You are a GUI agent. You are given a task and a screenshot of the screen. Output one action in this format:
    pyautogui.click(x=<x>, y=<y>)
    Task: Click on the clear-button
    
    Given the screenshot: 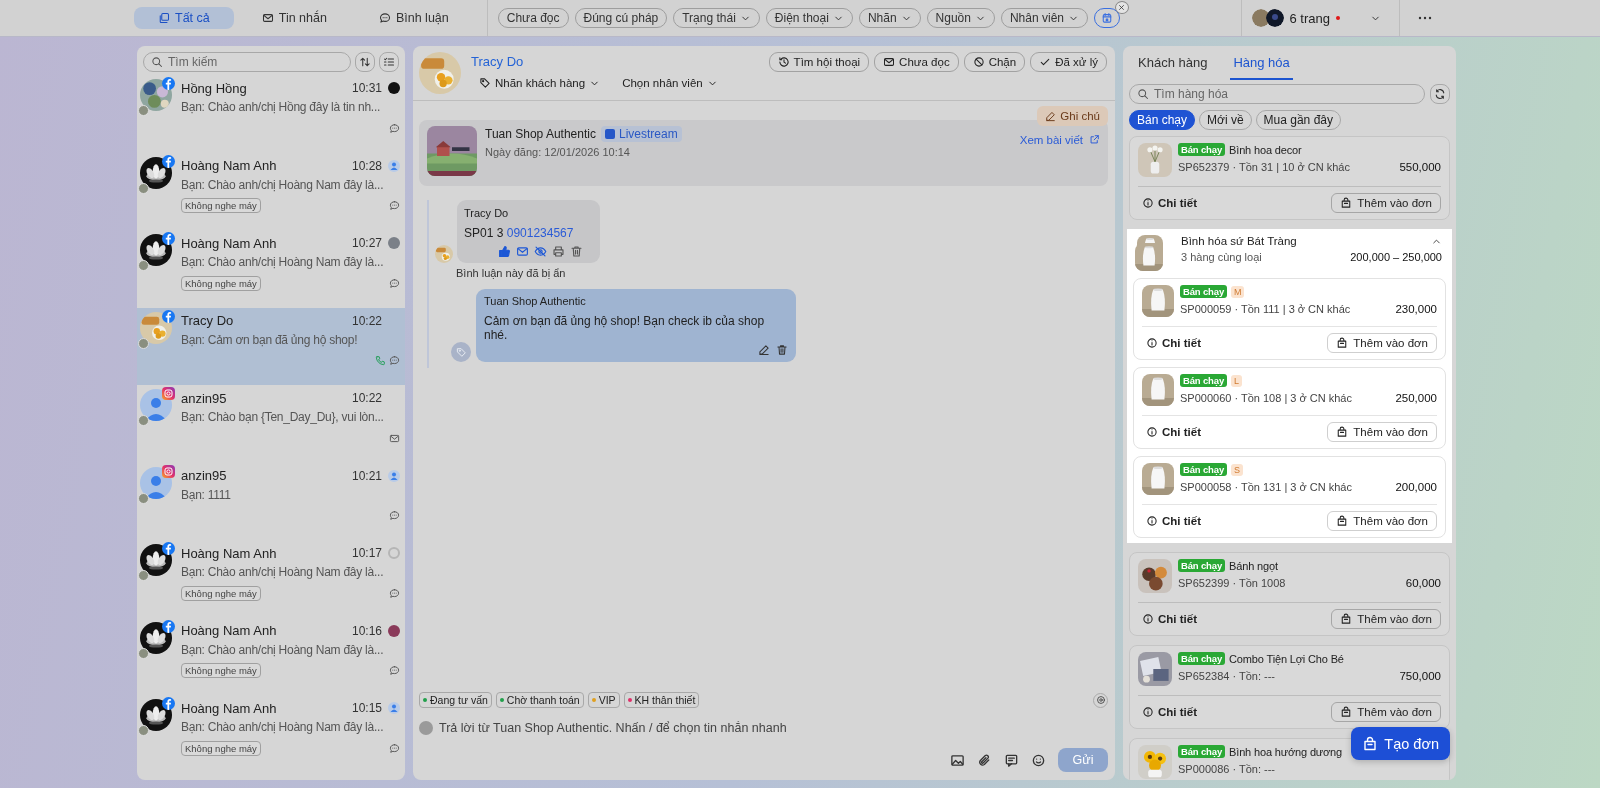 What is the action you would take?
    pyautogui.click(x=1122, y=7)
    